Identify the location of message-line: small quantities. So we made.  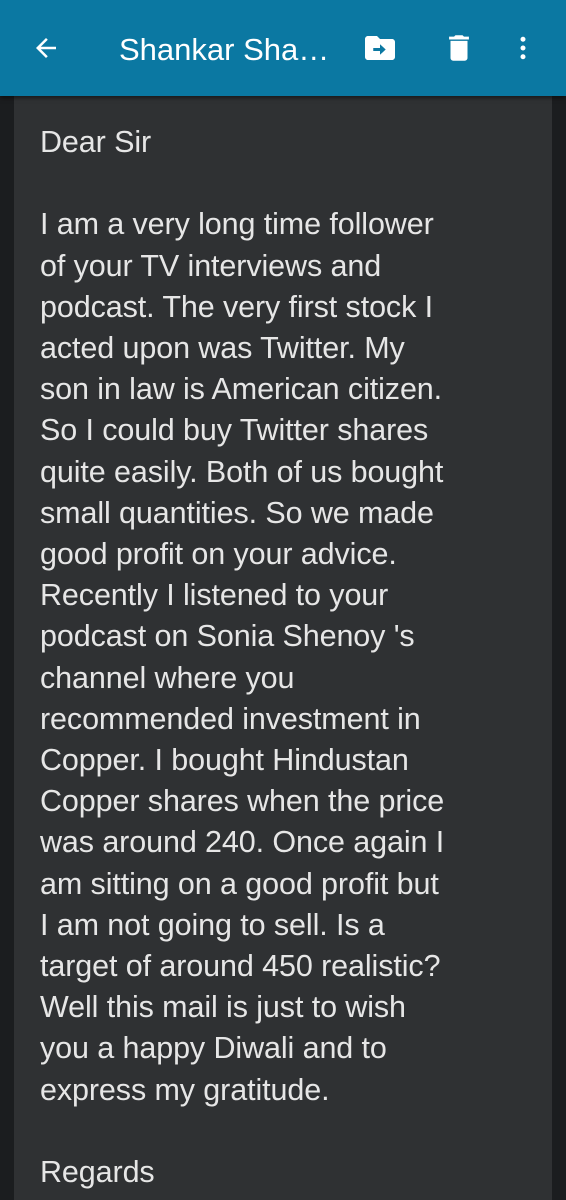
(237, 512).